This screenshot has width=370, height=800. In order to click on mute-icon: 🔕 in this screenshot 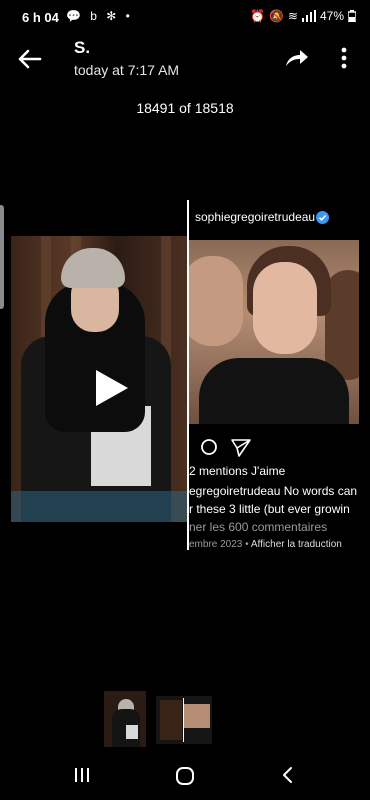, I will do `click(276, 16)`.